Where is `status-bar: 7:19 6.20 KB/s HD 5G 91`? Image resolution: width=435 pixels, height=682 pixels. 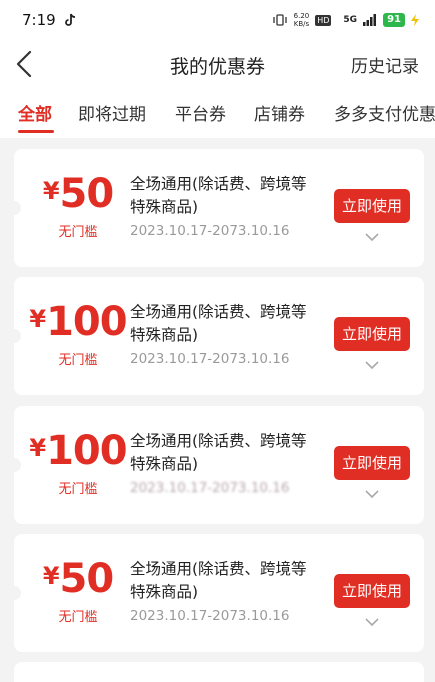
status-bar: 7:19 6.20 KB/s HD 5G 91 is located at coordinates (217, 20).